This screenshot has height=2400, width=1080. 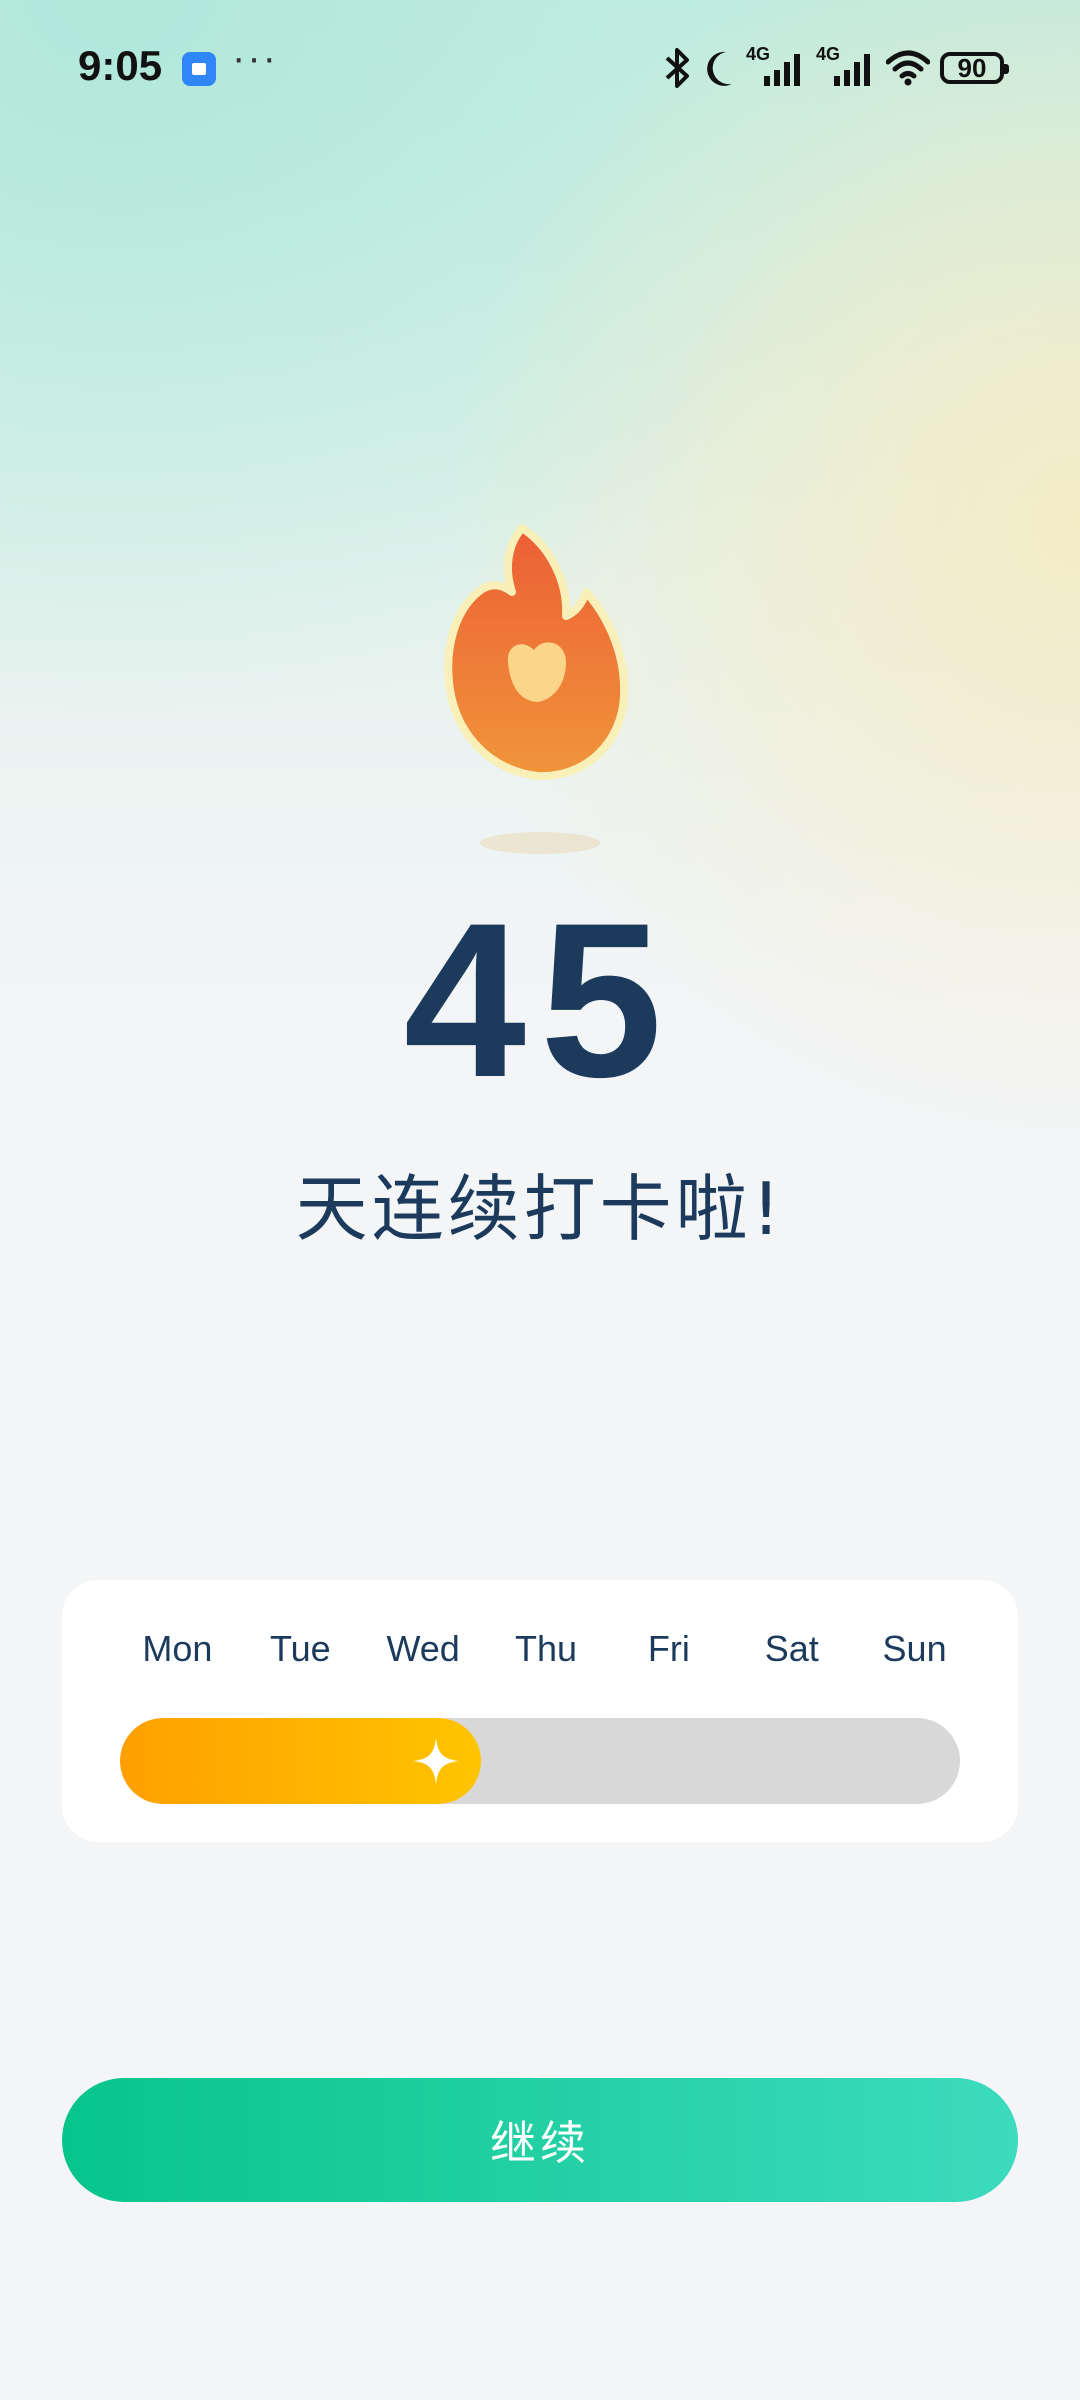 What do you see at coordinates (791, 1648) in the screenshot?
I see `weekday-label: Sat` at bounding box center [791, 1648].